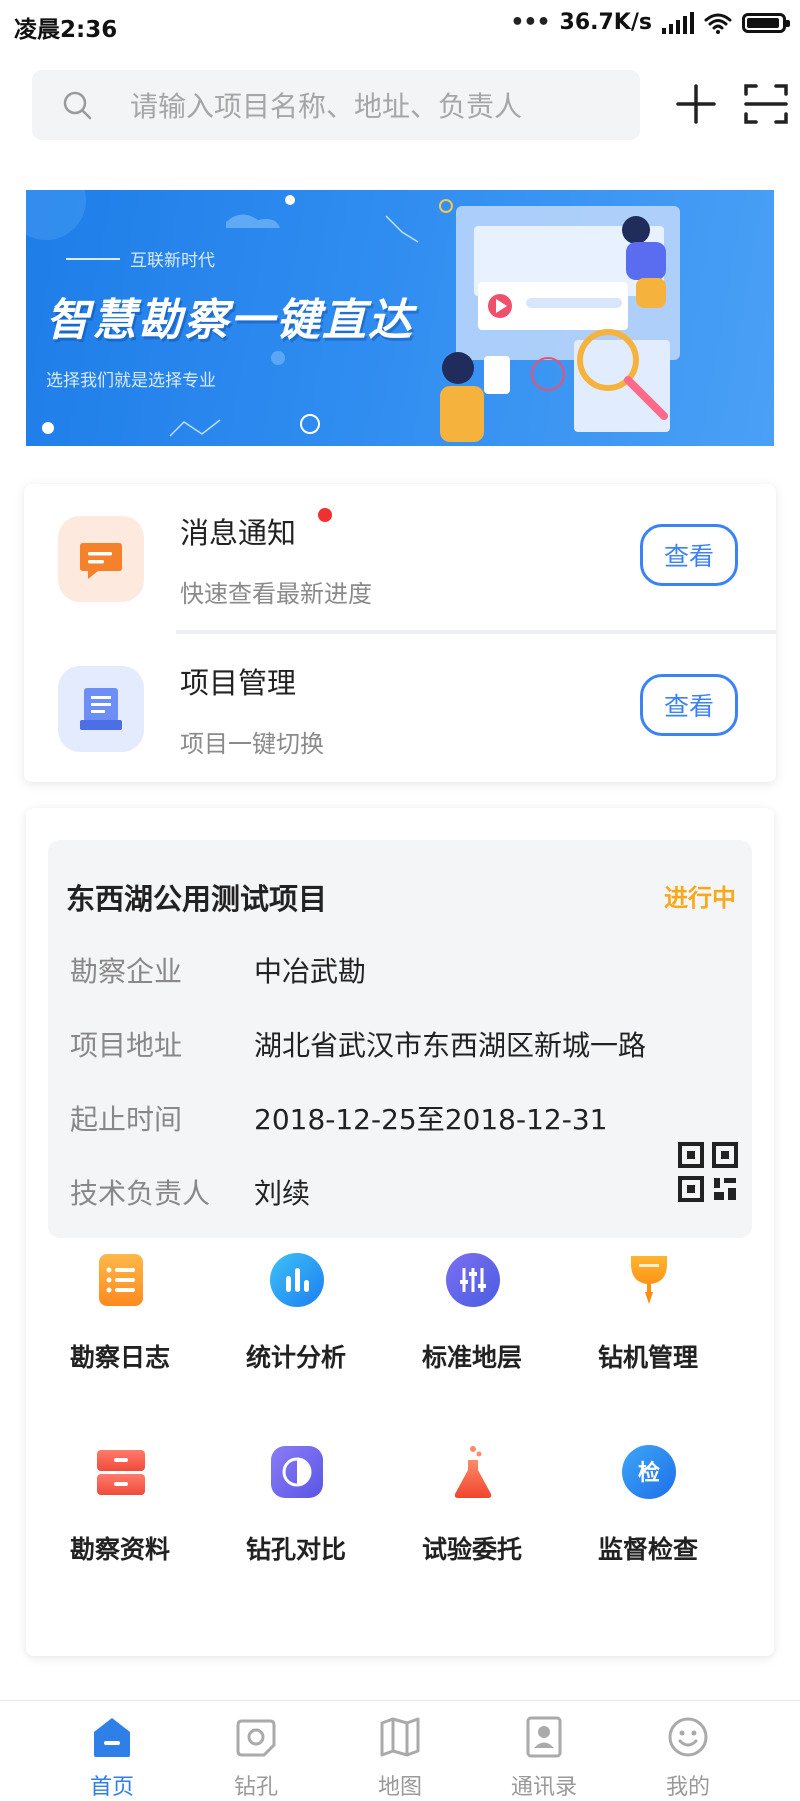 Image resolution: width=800 pixels, height=1801 pixels. What do you see at coordinates (325, 515) in the screenshot?
I see `unread-dot` at bounding box center [325, 515].